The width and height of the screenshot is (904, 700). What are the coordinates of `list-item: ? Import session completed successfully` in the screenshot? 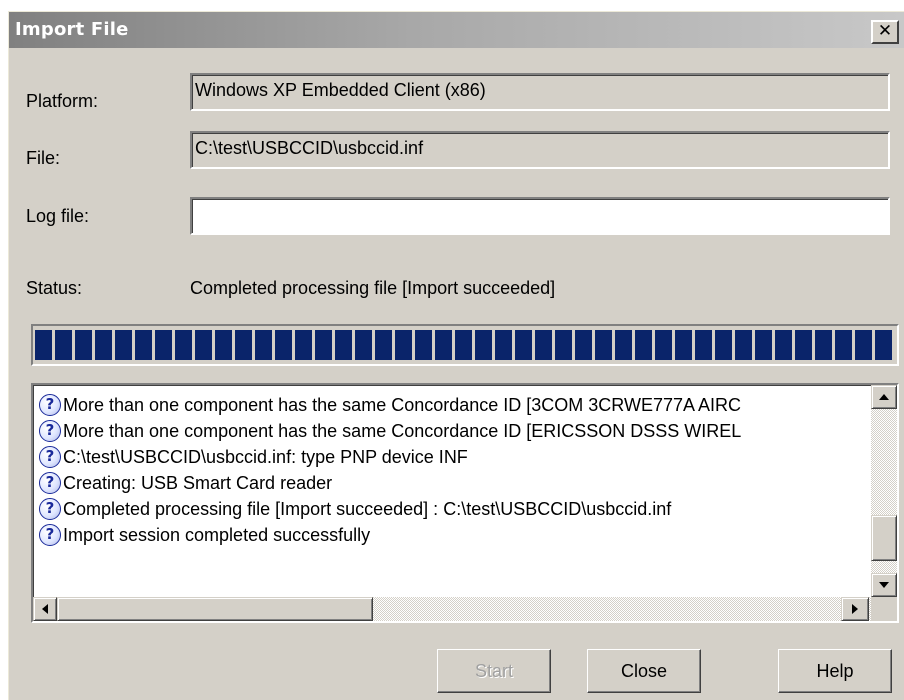 It's located at (454, 535).